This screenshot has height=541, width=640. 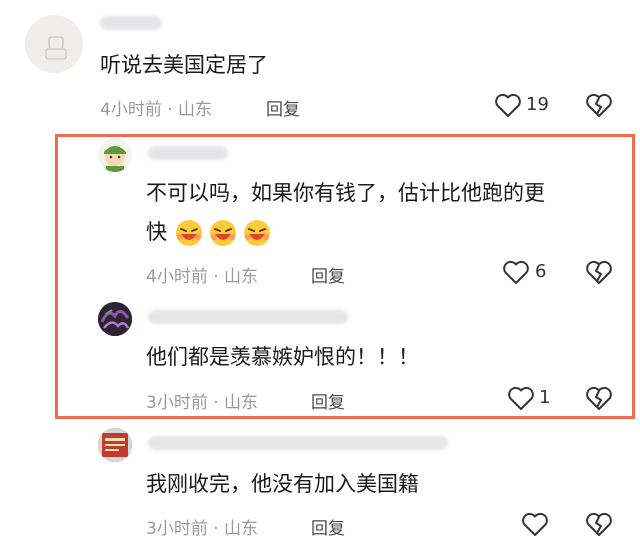 I want to click on comment-text-line2: 快, so click(x=211, y=232).